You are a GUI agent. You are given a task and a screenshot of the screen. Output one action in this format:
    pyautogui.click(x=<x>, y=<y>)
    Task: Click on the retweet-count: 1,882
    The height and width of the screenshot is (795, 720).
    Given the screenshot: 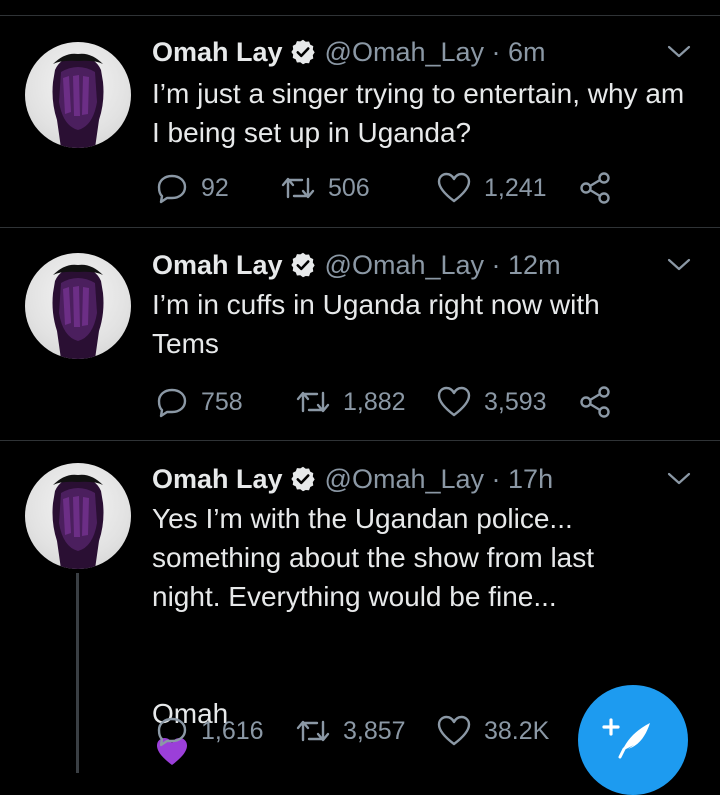 What is the action you would take?
    pyautogui.click(x=374, y=401)
    